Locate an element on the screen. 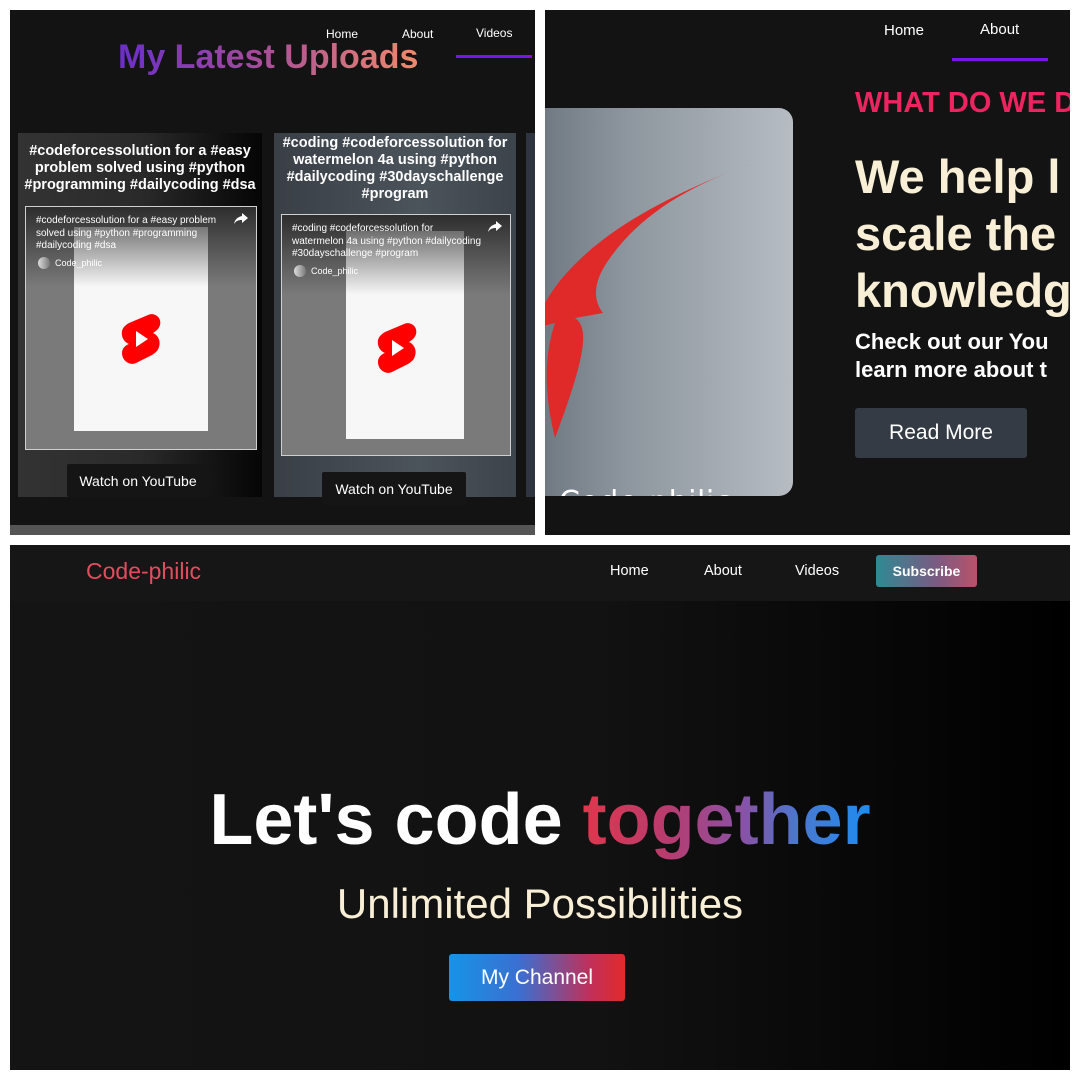 Image resolution: width=1080 pixels, height=1080 pixels. logo-wordmark: Code-philic is located at coordinates (645, 490).